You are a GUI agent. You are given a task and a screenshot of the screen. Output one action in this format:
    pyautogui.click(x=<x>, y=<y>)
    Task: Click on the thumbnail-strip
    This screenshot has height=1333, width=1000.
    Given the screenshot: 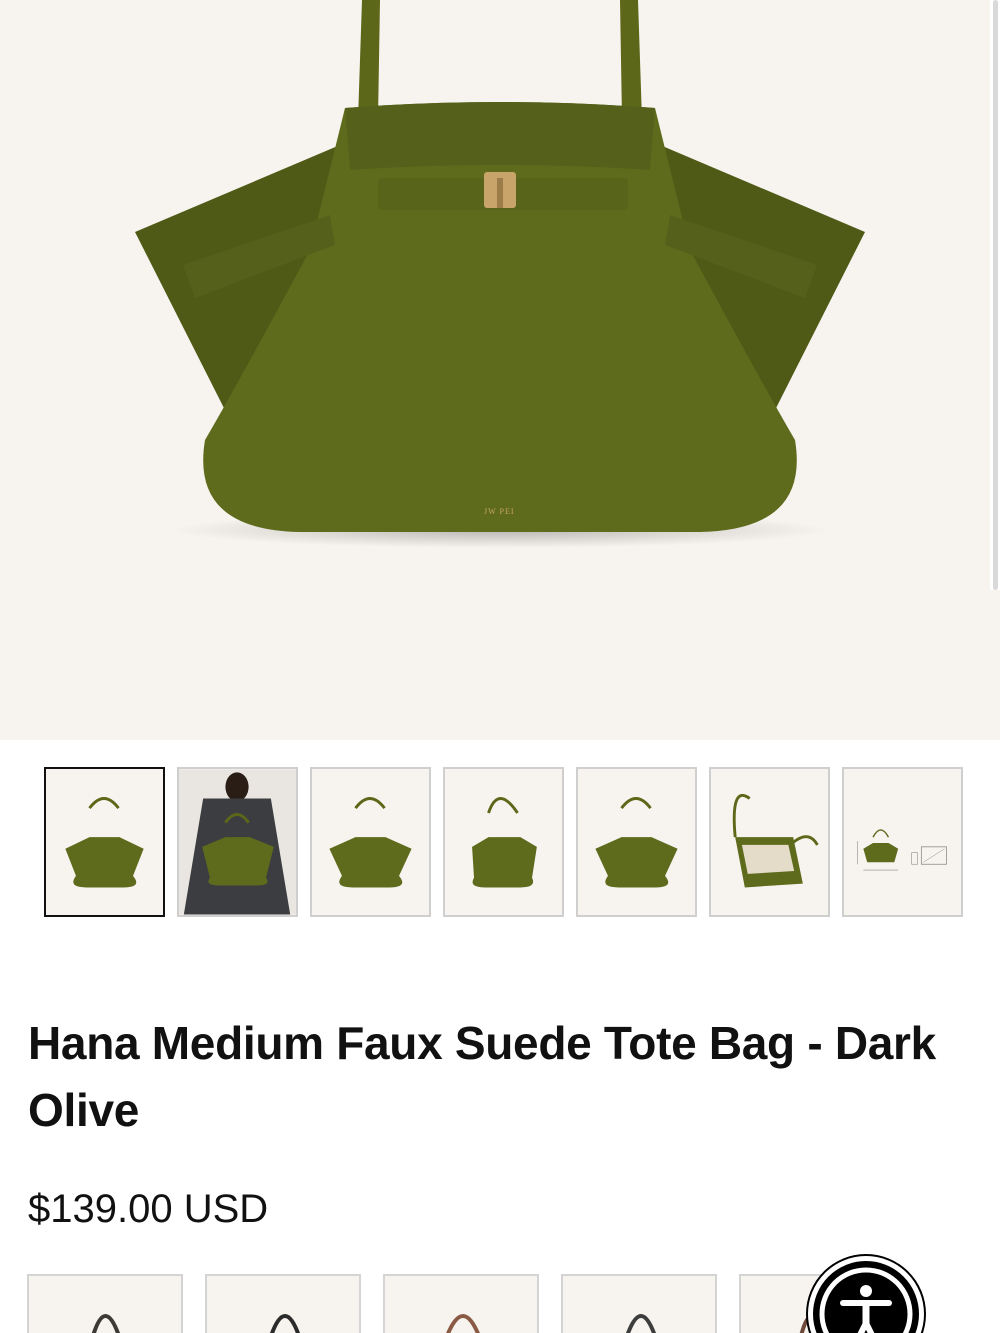 What is the action you would take?
    pyautogui.click(x=503, y=842)
    